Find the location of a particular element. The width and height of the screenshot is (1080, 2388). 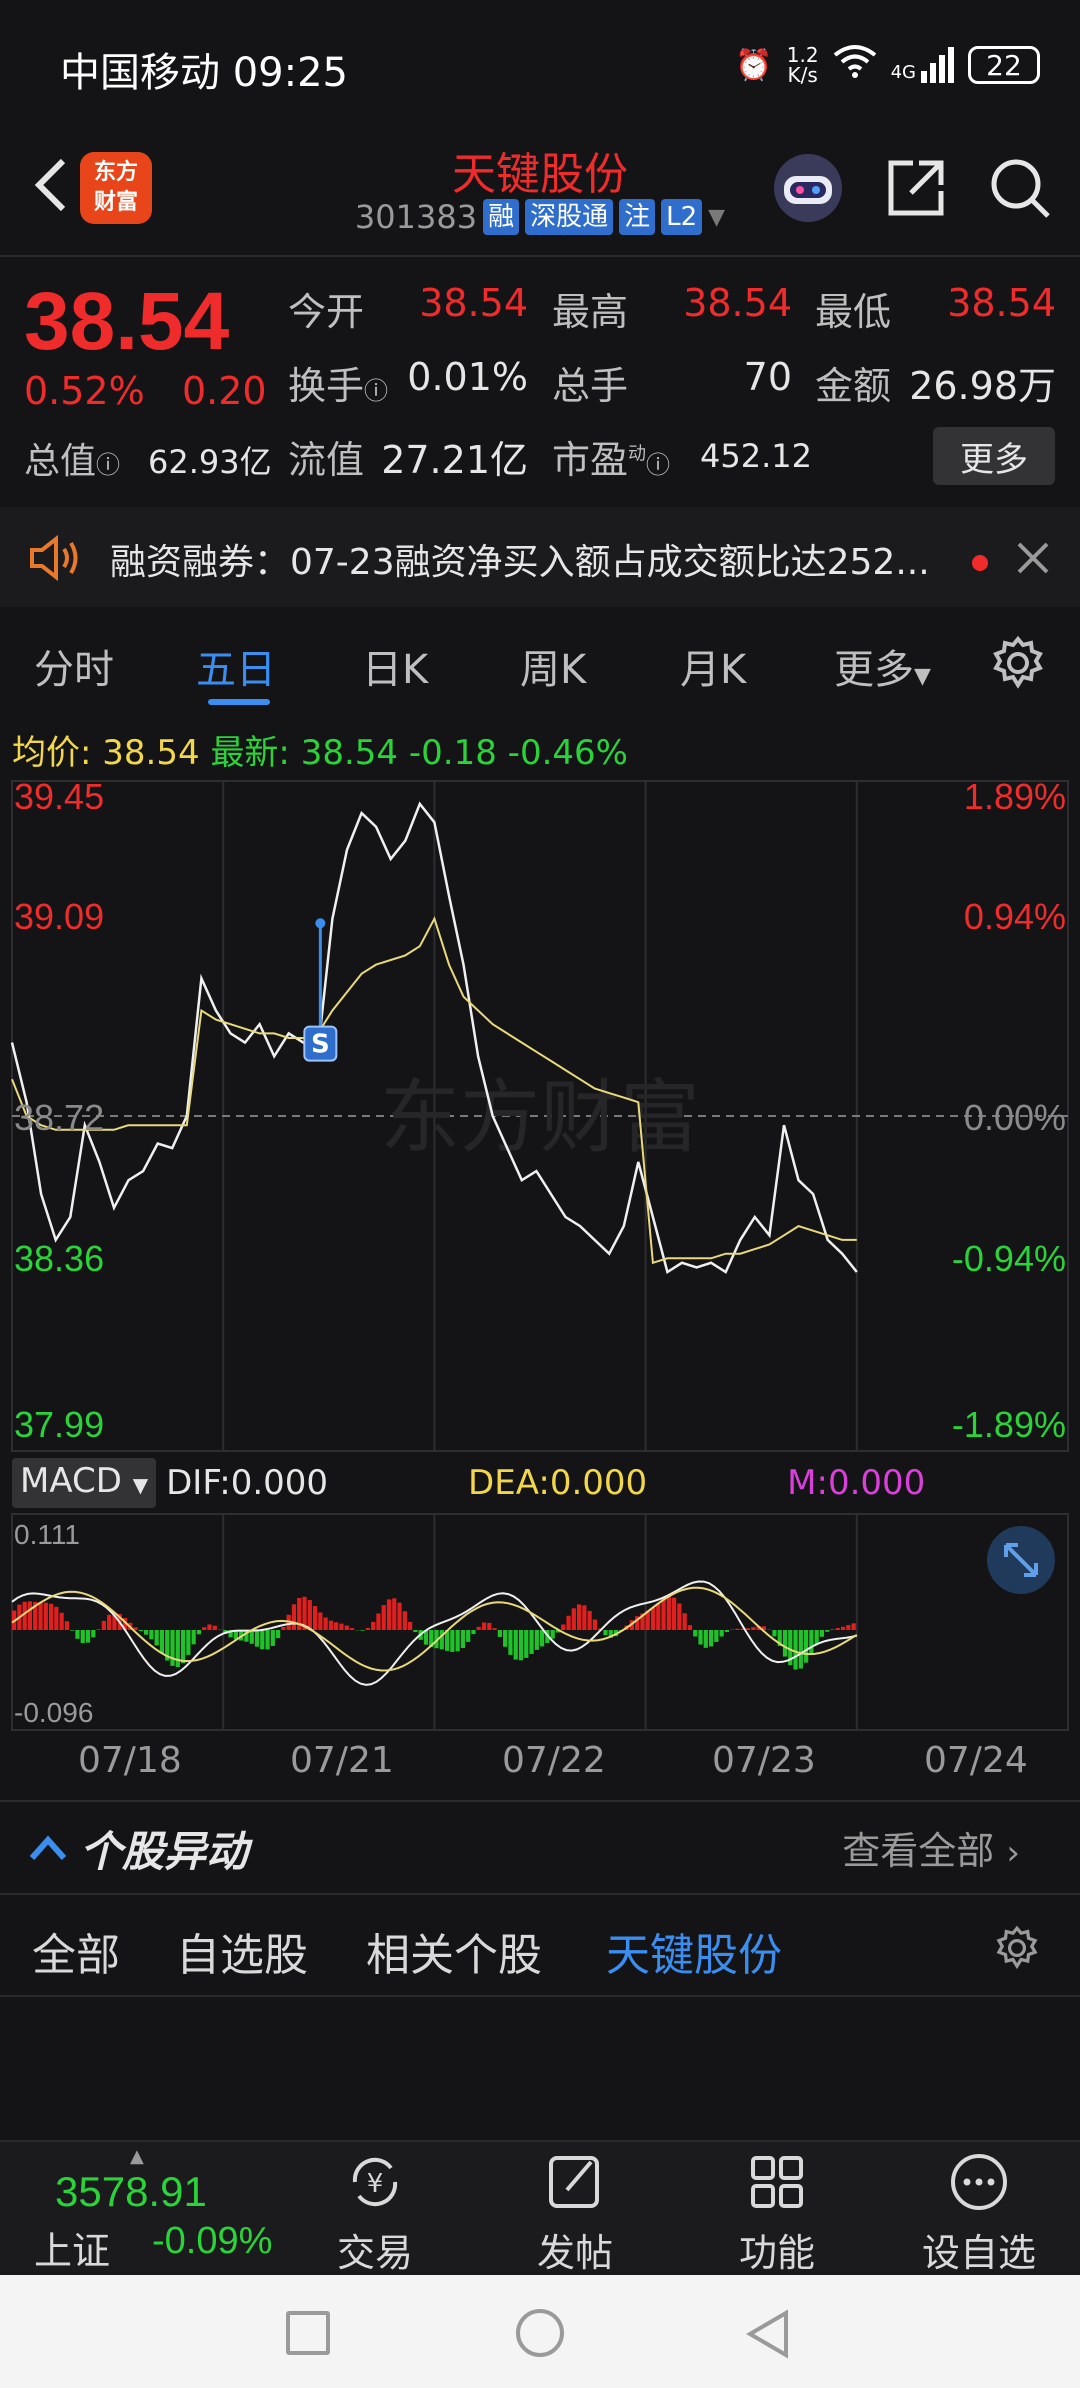

event-marker-s: S is located at coordinates (320, 1043).